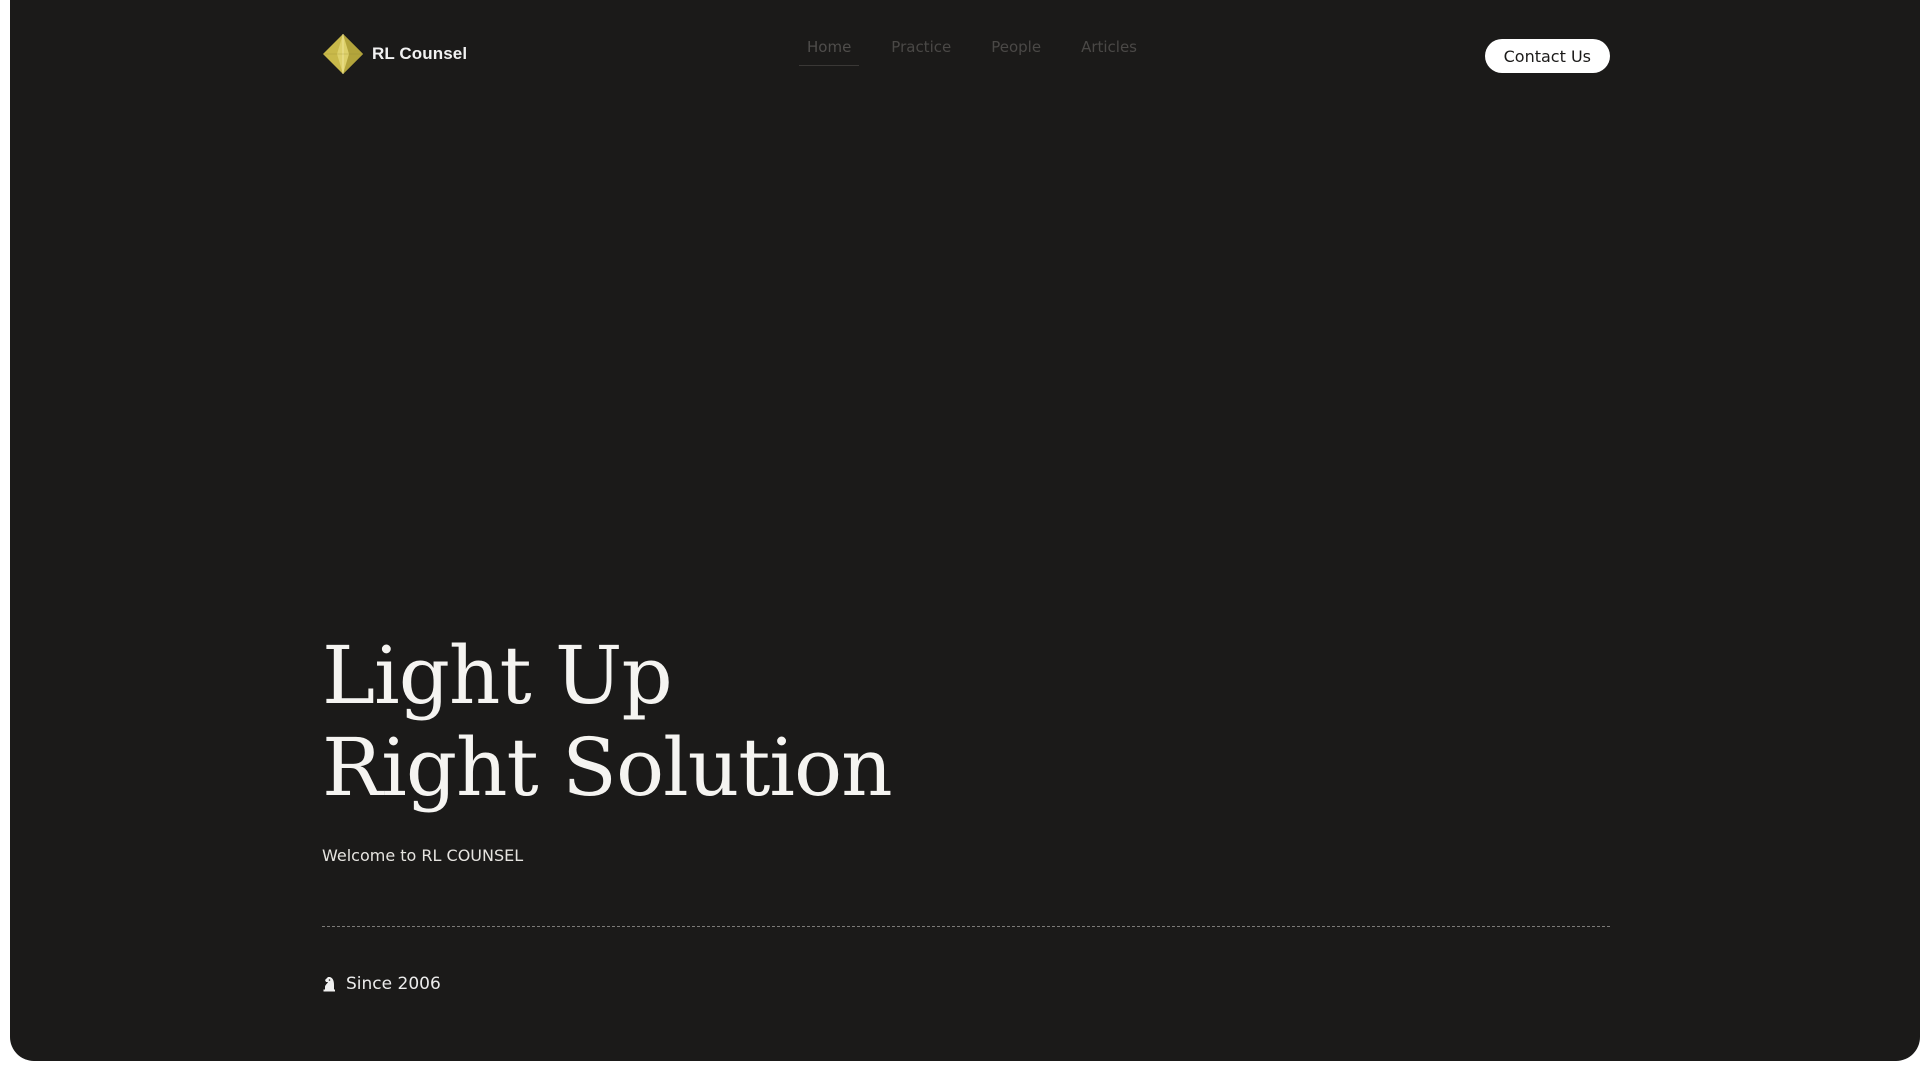  What do you see at coordinates (829, 52) in the screenshot?
I see `nav-item-home: Home` at bounding box center [829, 52].